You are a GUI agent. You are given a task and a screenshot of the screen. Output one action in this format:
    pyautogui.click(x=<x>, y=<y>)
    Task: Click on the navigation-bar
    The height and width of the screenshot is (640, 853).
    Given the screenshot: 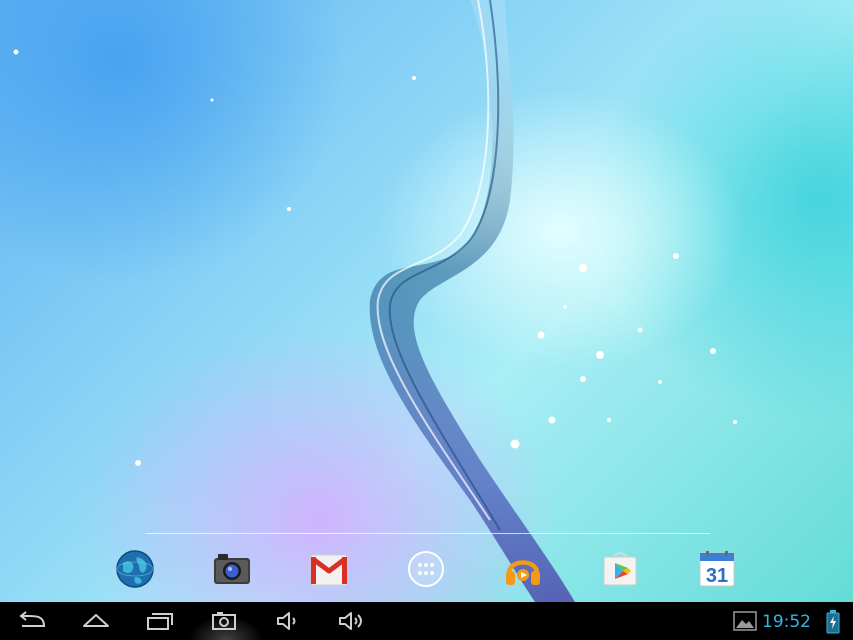 What is the action you would take?
    pyautogui.click(x=426, y=621)
    